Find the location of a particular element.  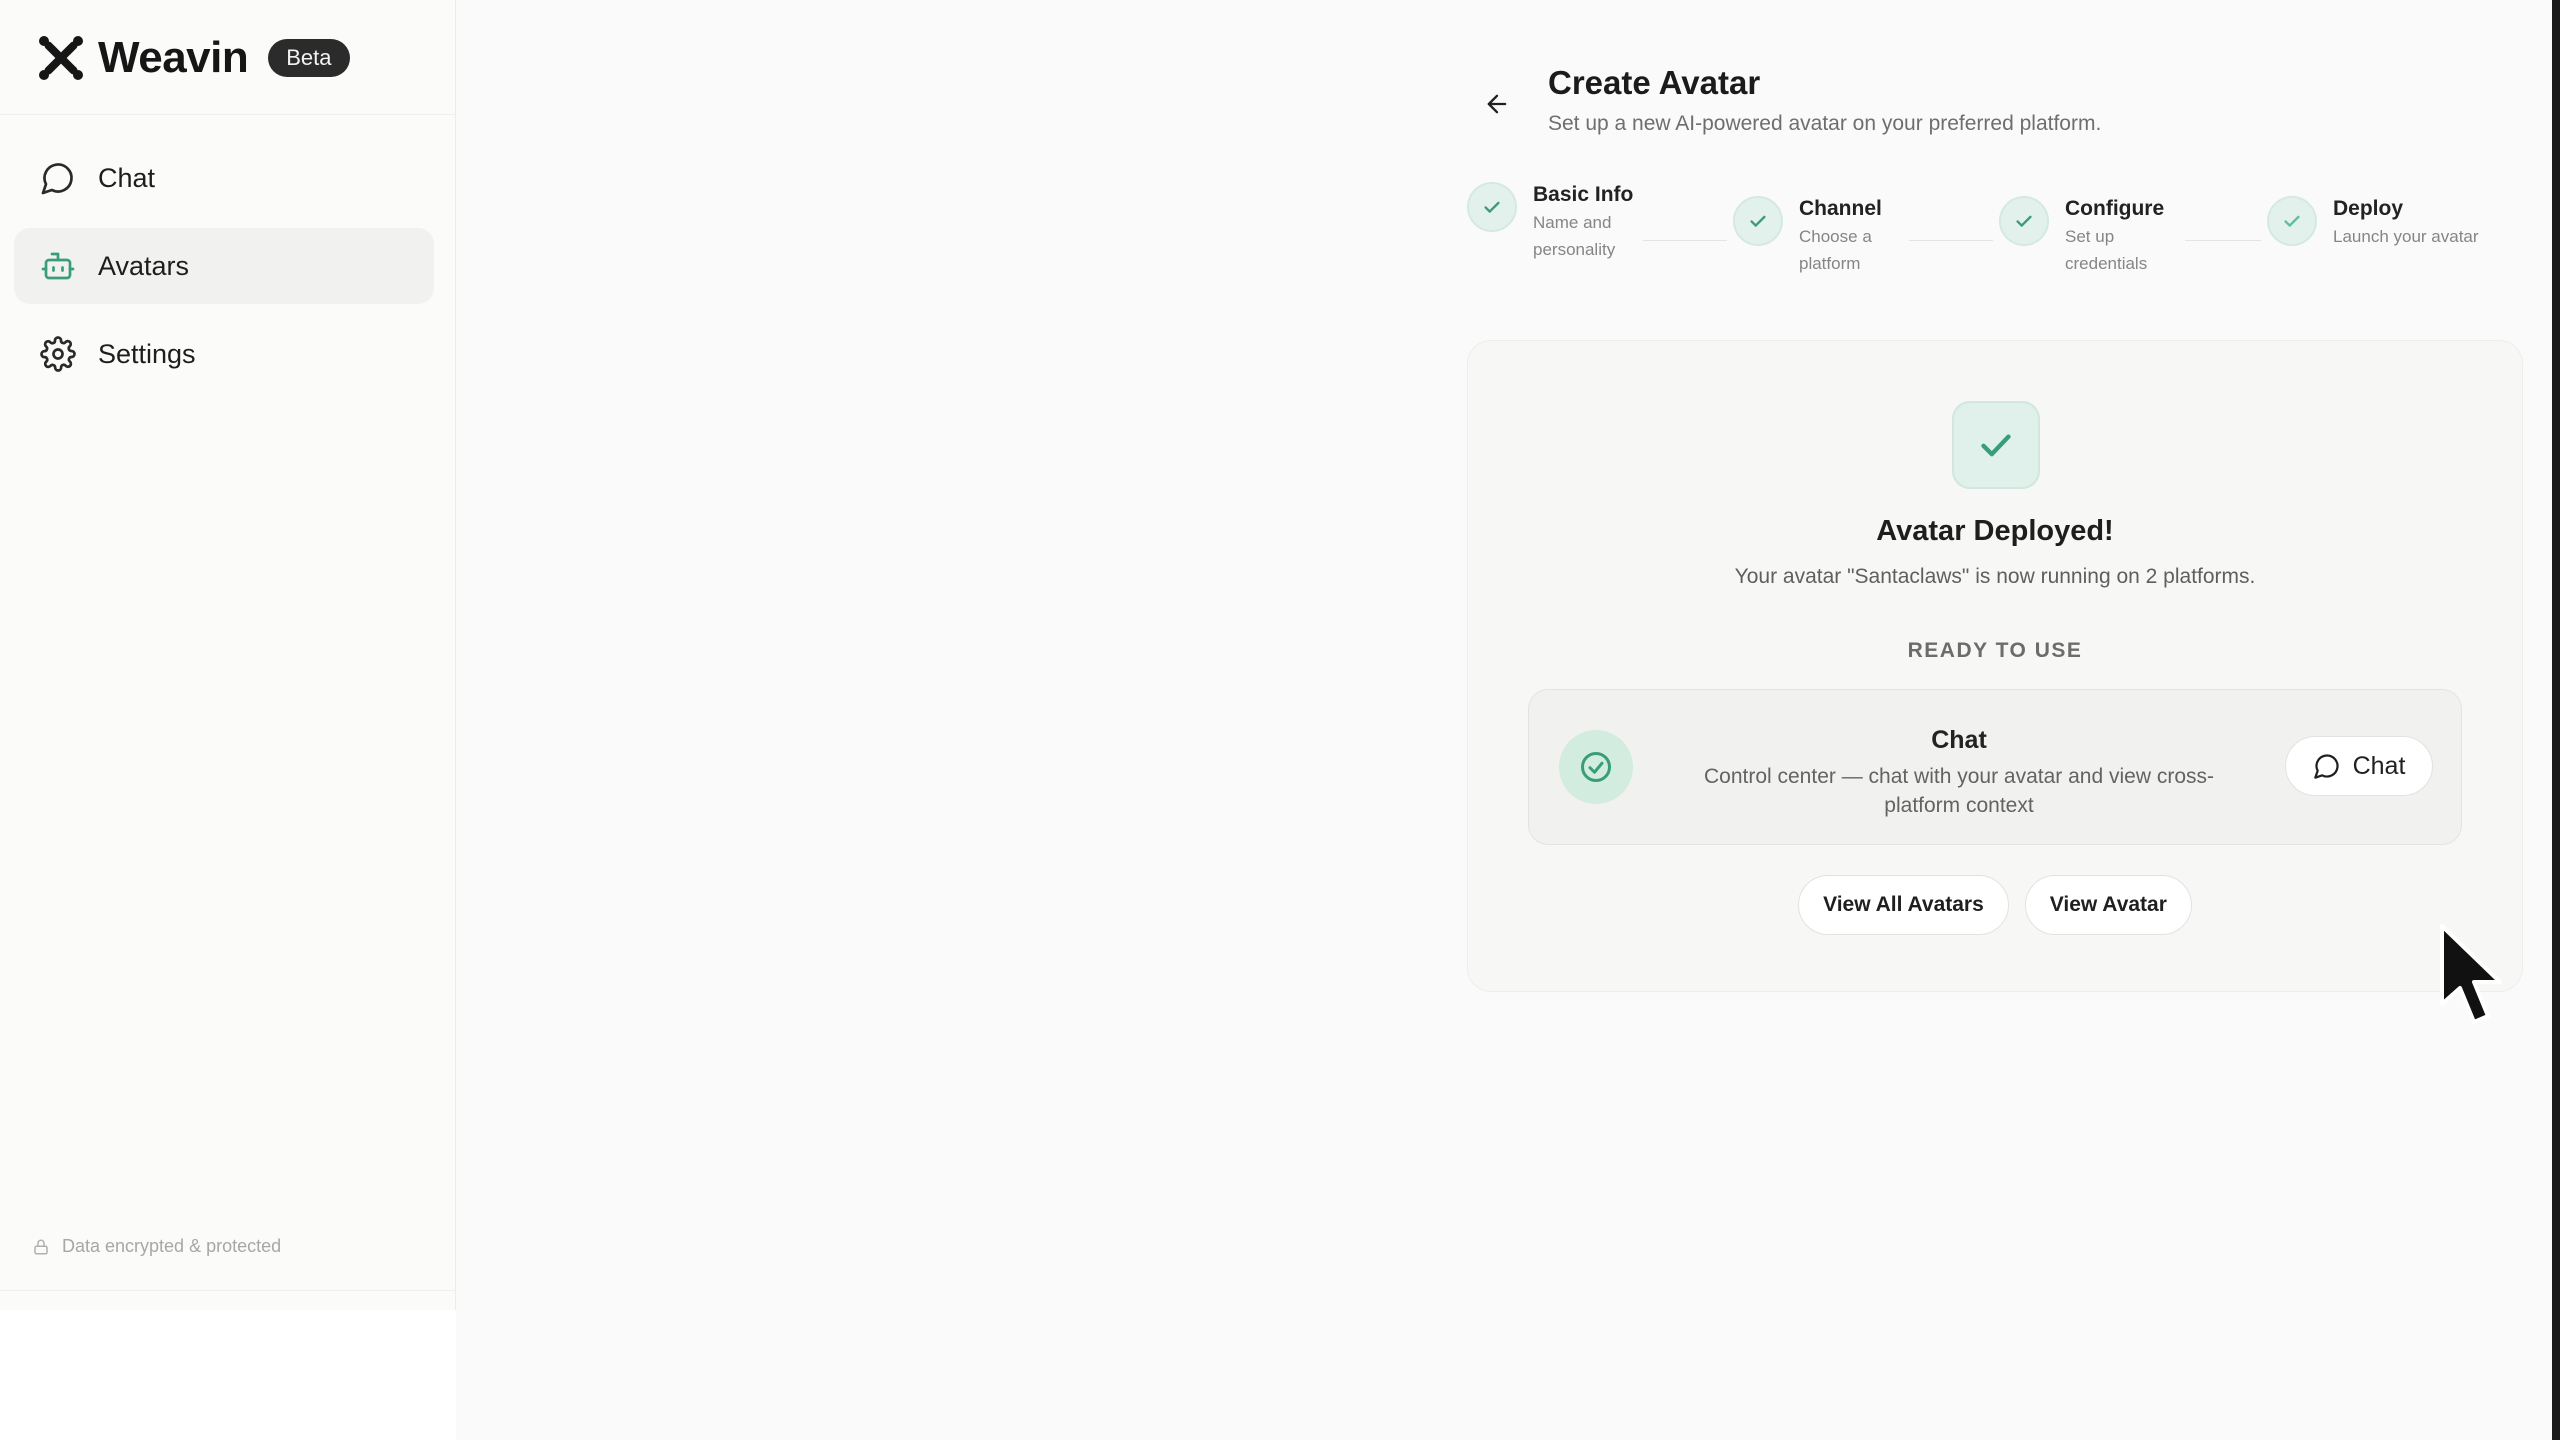

back-button is located at coordinates (1497, 104).